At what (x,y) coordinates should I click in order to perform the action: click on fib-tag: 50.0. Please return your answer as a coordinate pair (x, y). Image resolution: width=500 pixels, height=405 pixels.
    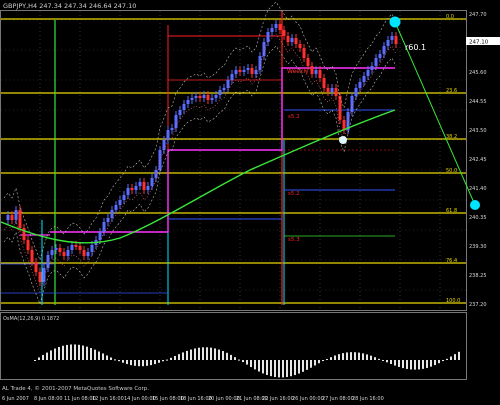
    Looking at the image, I should click on (451, 171).